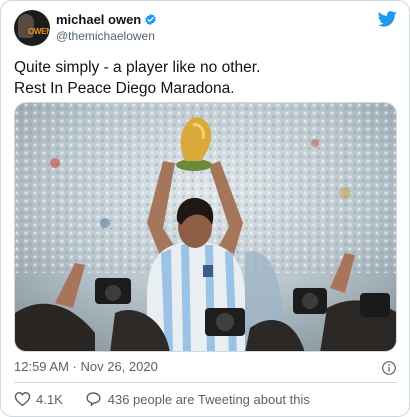  Describe the element at coordinates (209, 399) in the screenshot. I see `tweeting-about-link: 436 people are Tweeting about this` at that location.